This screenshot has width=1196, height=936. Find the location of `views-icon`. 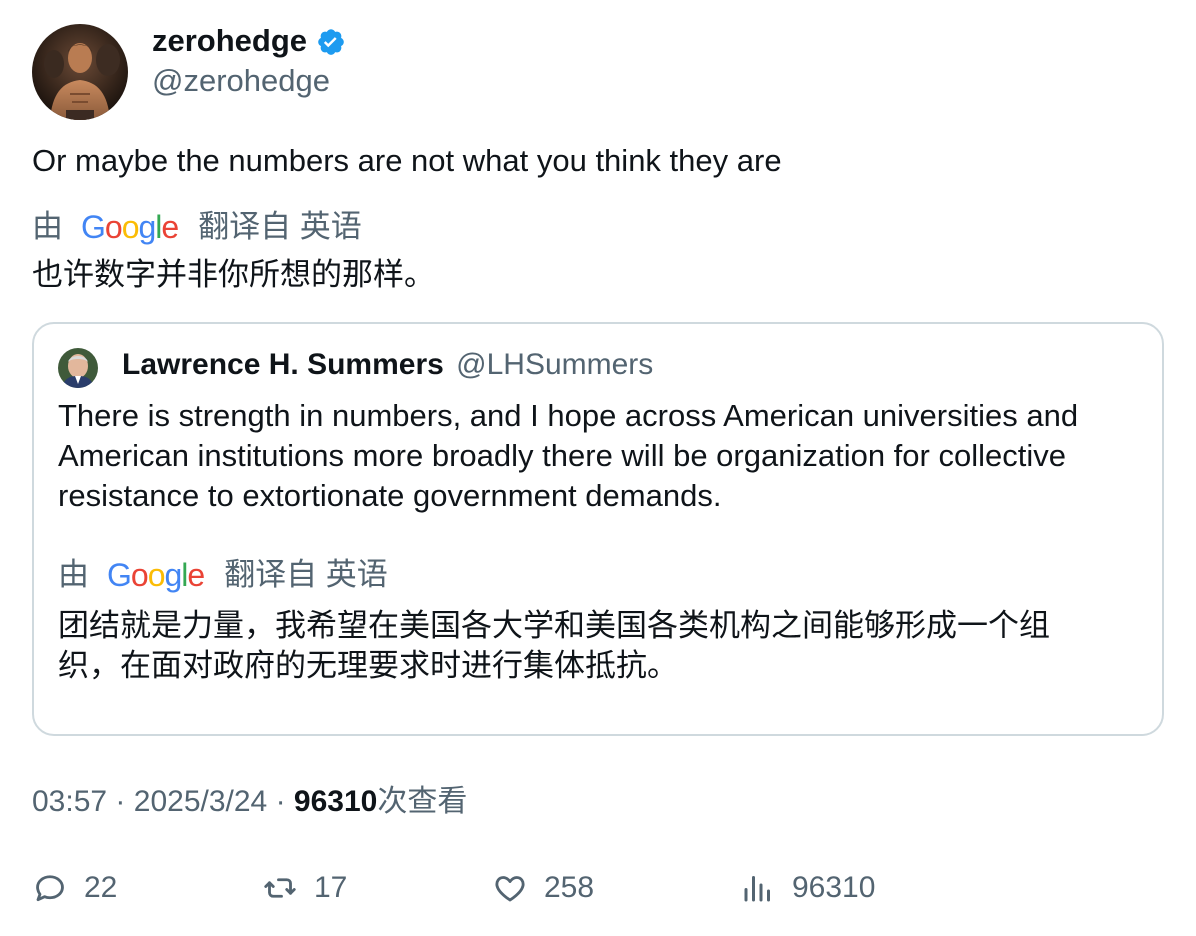

views-icon is located at coordinates (757, 889).